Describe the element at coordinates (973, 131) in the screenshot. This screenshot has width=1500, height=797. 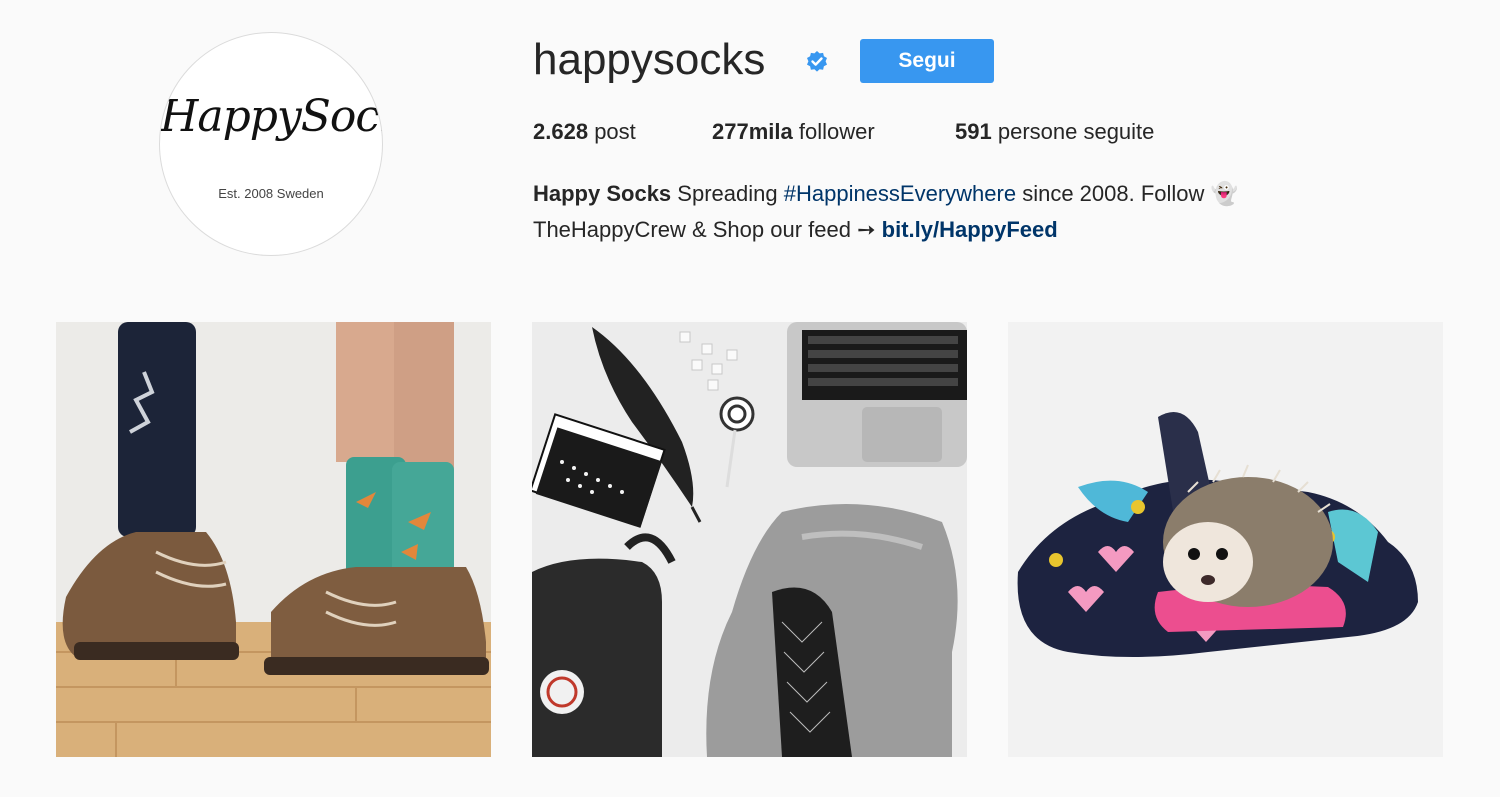
I see `following-count: 591` at that location.